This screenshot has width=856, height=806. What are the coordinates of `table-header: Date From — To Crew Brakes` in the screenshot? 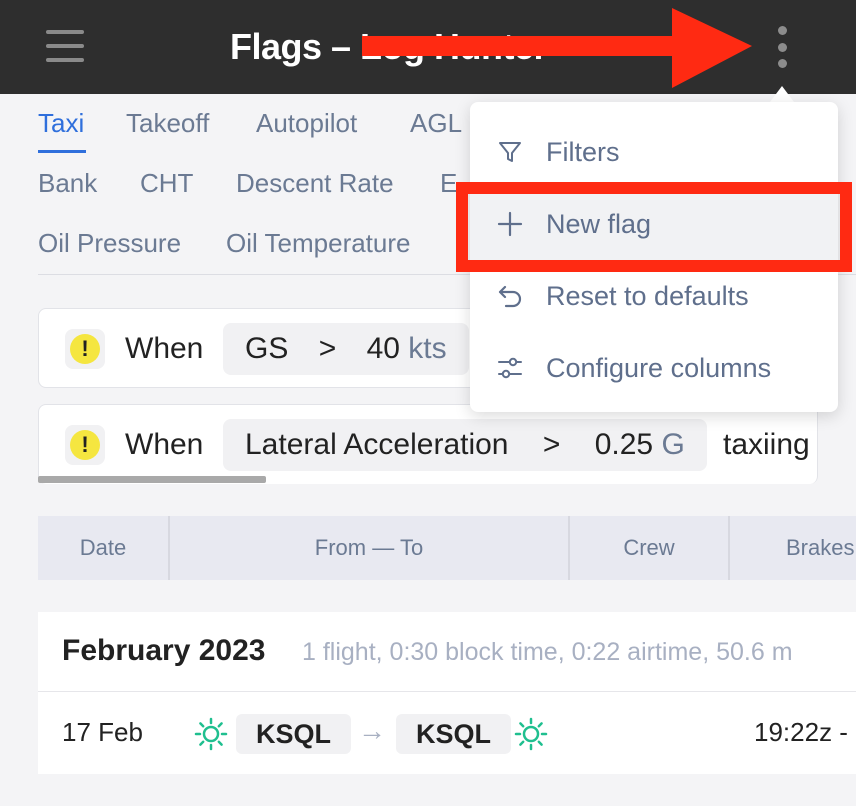 It's located at (447, 548).